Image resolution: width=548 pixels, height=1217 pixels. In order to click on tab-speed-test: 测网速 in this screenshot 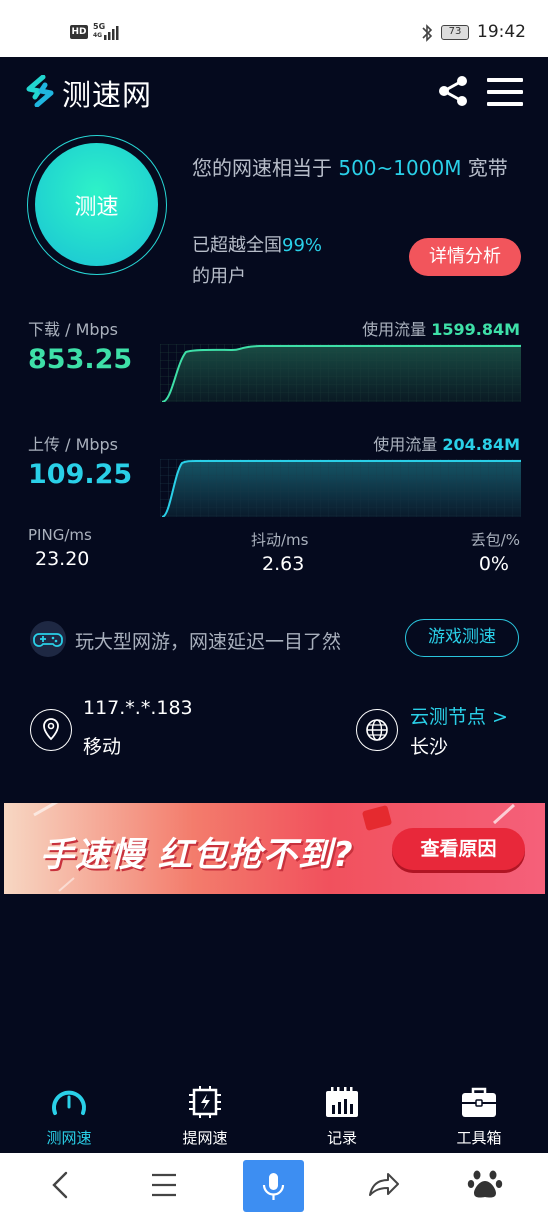, I will do `click(69, 1116)`.